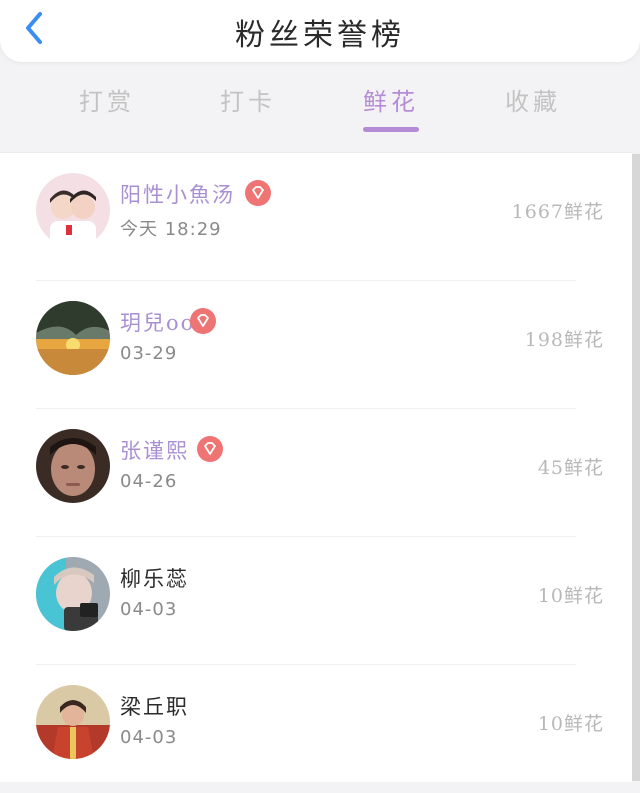 The image size is (640, 793). I want to click on flower-count: 1667鲜花, so click(557, 212).